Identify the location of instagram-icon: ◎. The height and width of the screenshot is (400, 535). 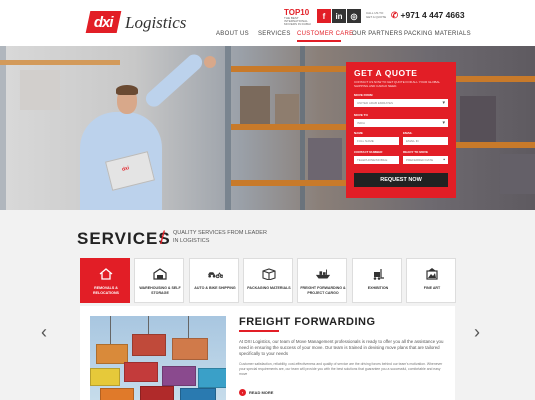
(354, 16).